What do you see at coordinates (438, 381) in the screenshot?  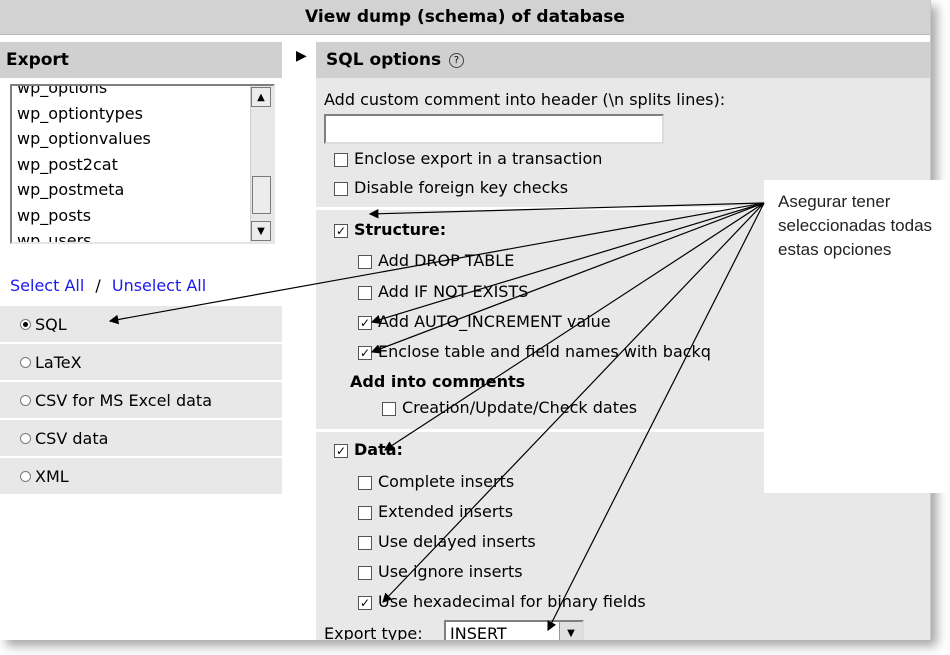 I see `add-into-comments-heading: Add into comments` at bounding box center [438, 381].